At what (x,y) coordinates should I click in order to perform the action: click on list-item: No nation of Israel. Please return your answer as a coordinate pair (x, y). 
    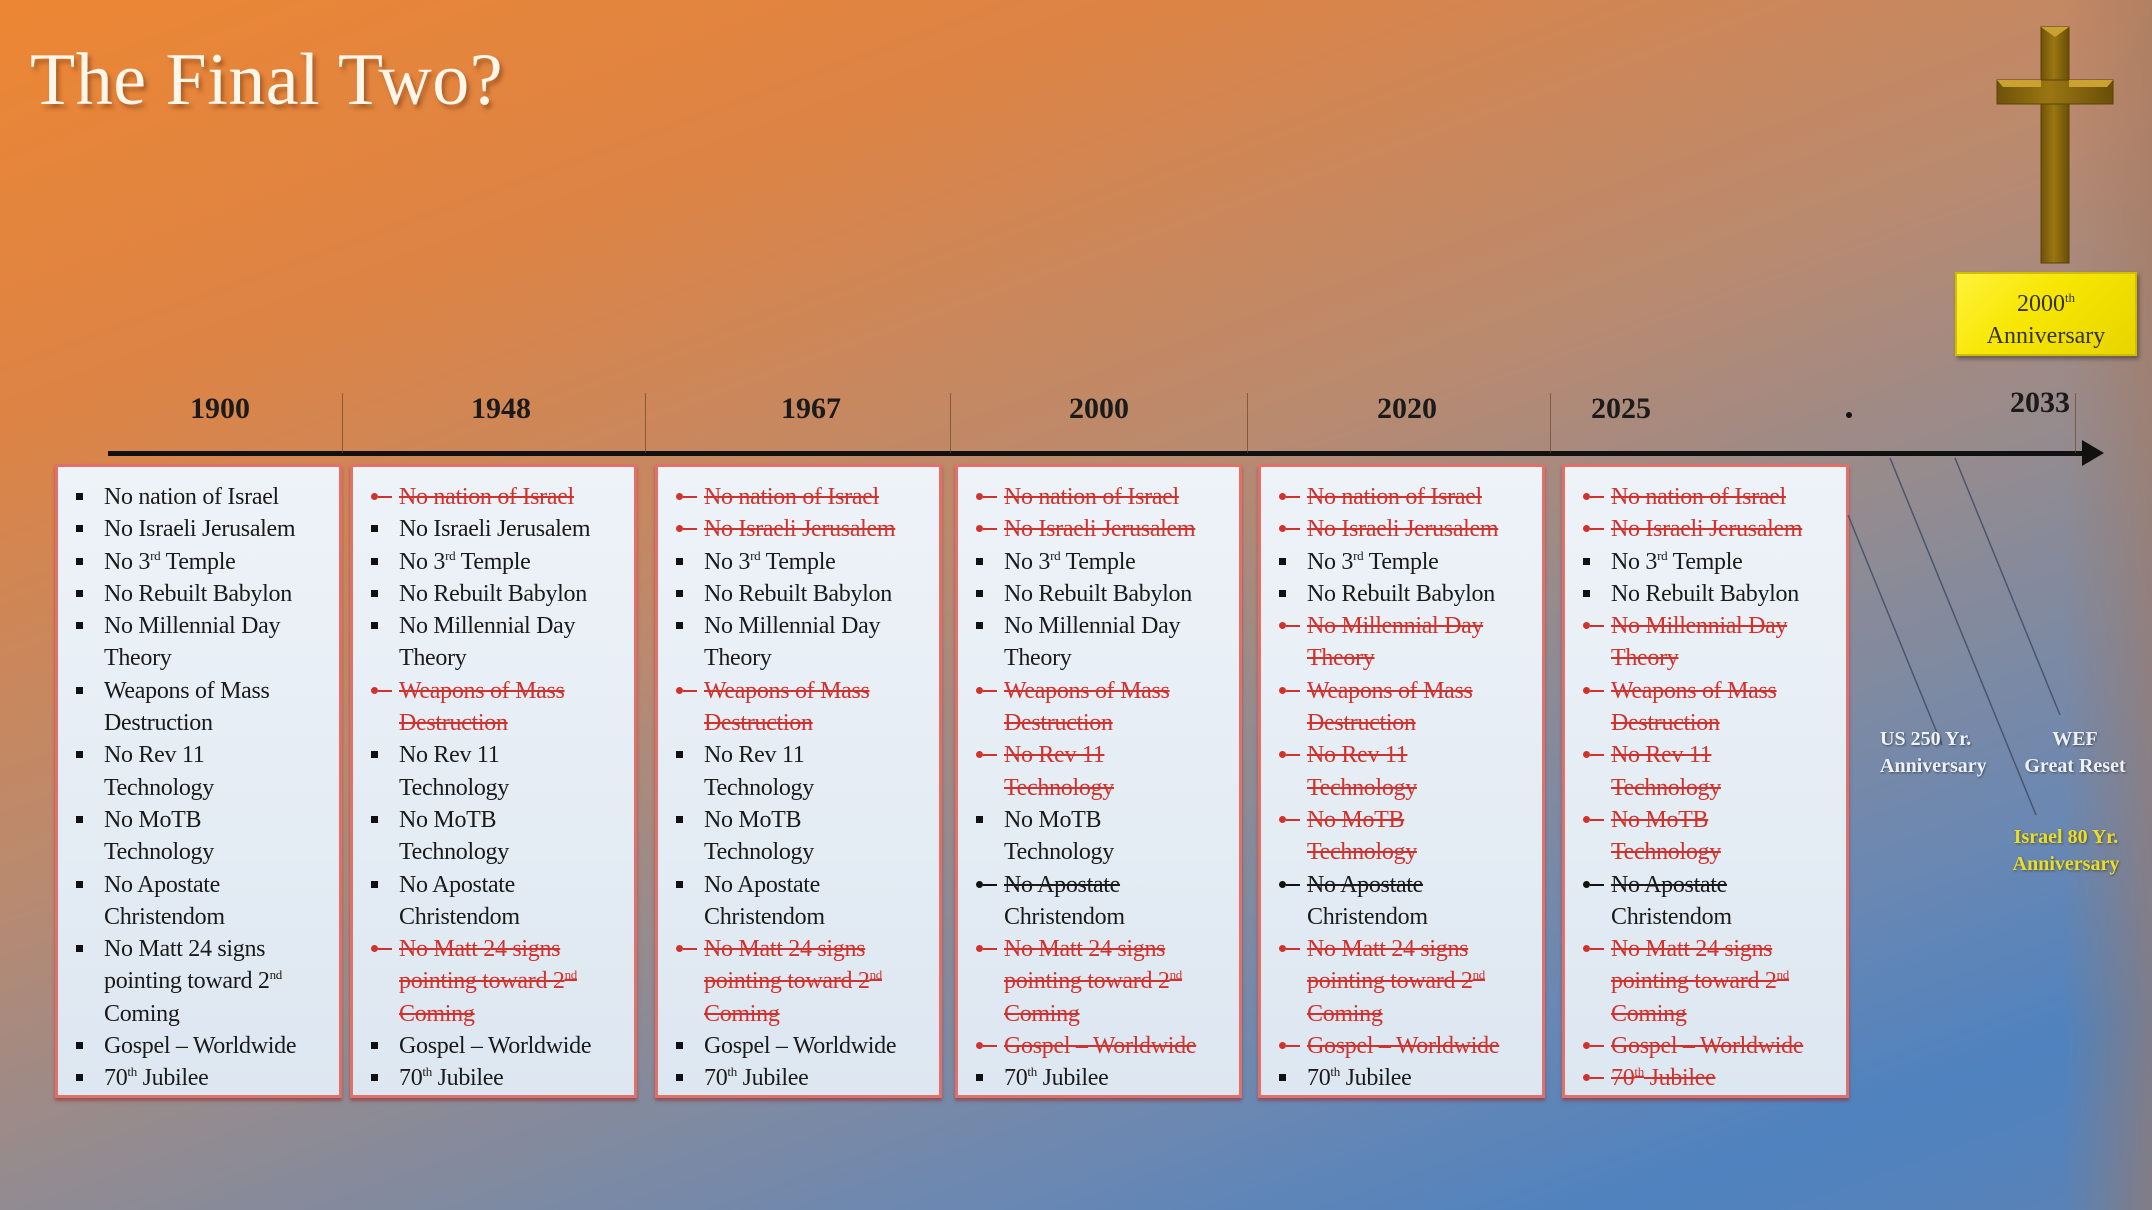
    Looking at the image, I should click on (1709, 497).